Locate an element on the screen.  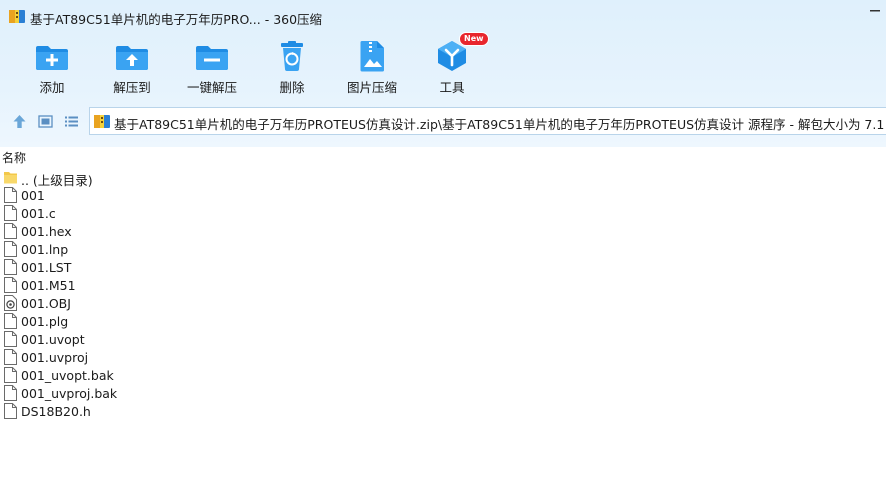
add-label: 添加 is located at coordinates (52, 87).